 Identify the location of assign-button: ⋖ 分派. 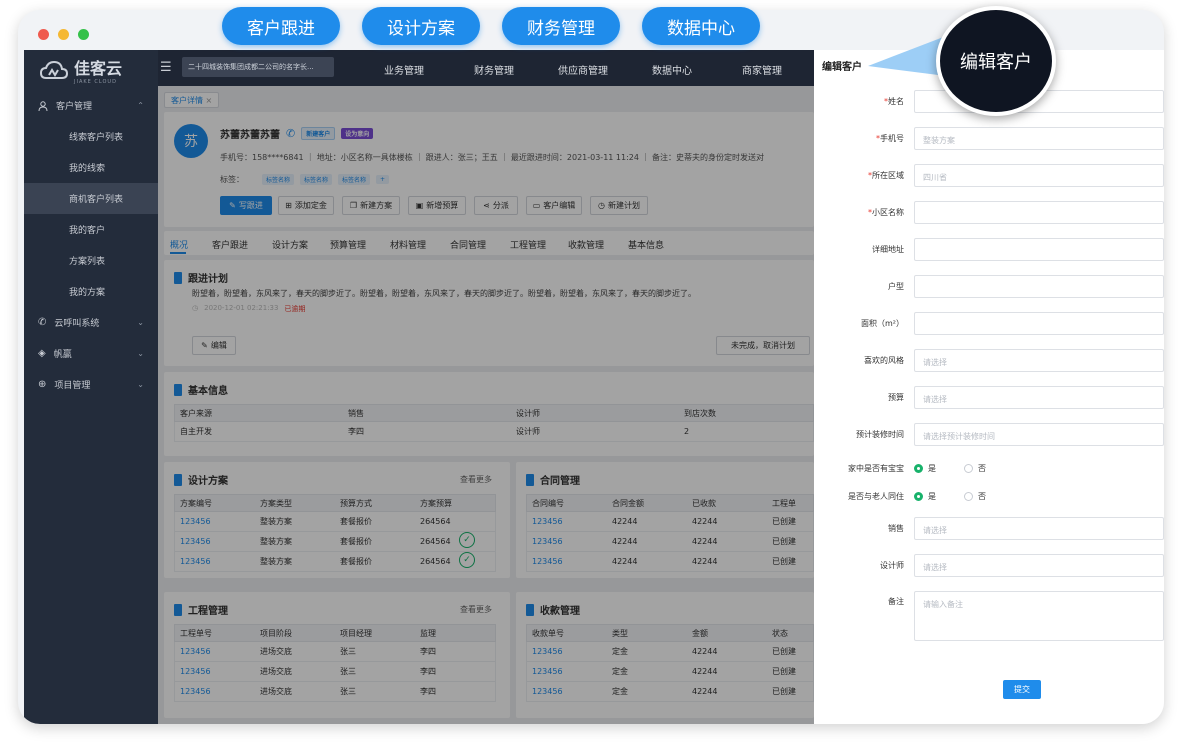
(496, 205).